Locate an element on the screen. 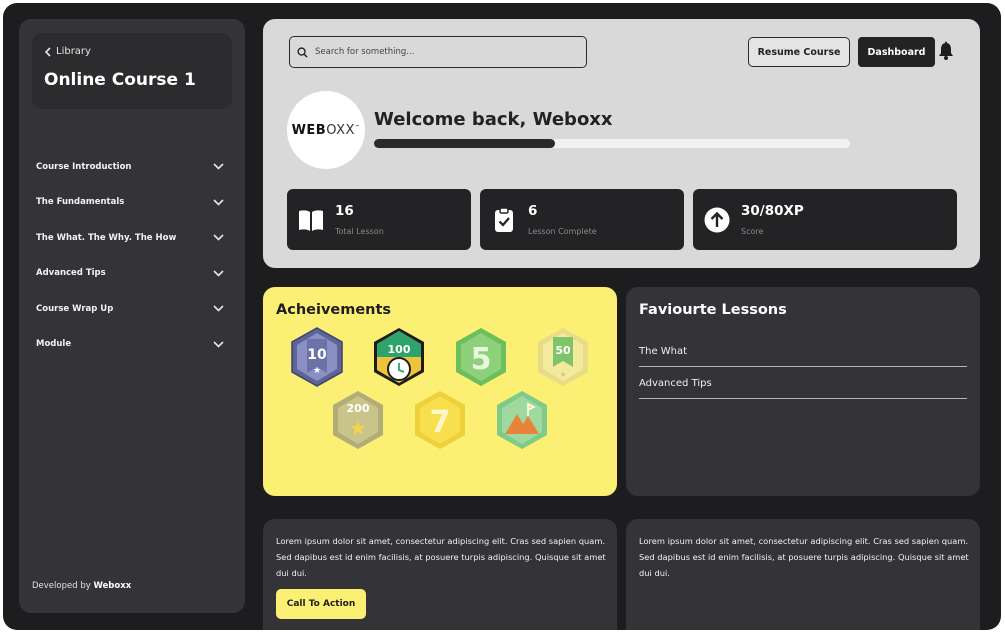 Image resolution: width=1005 pixels, height=634 pixels. back-to-library-link: Library is located at coordinates (67, 51).